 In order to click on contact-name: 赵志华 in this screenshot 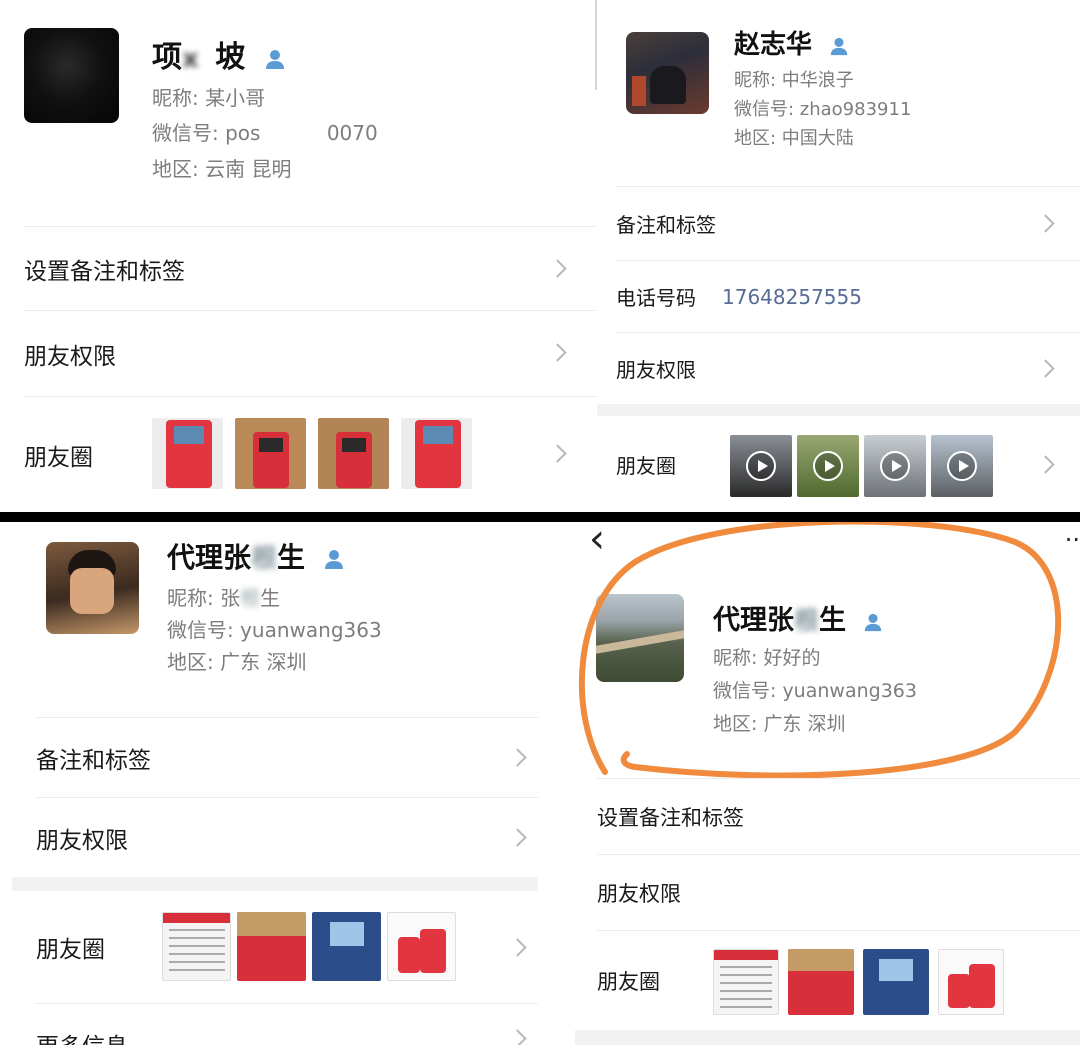, I will do `click(791, 42)`.